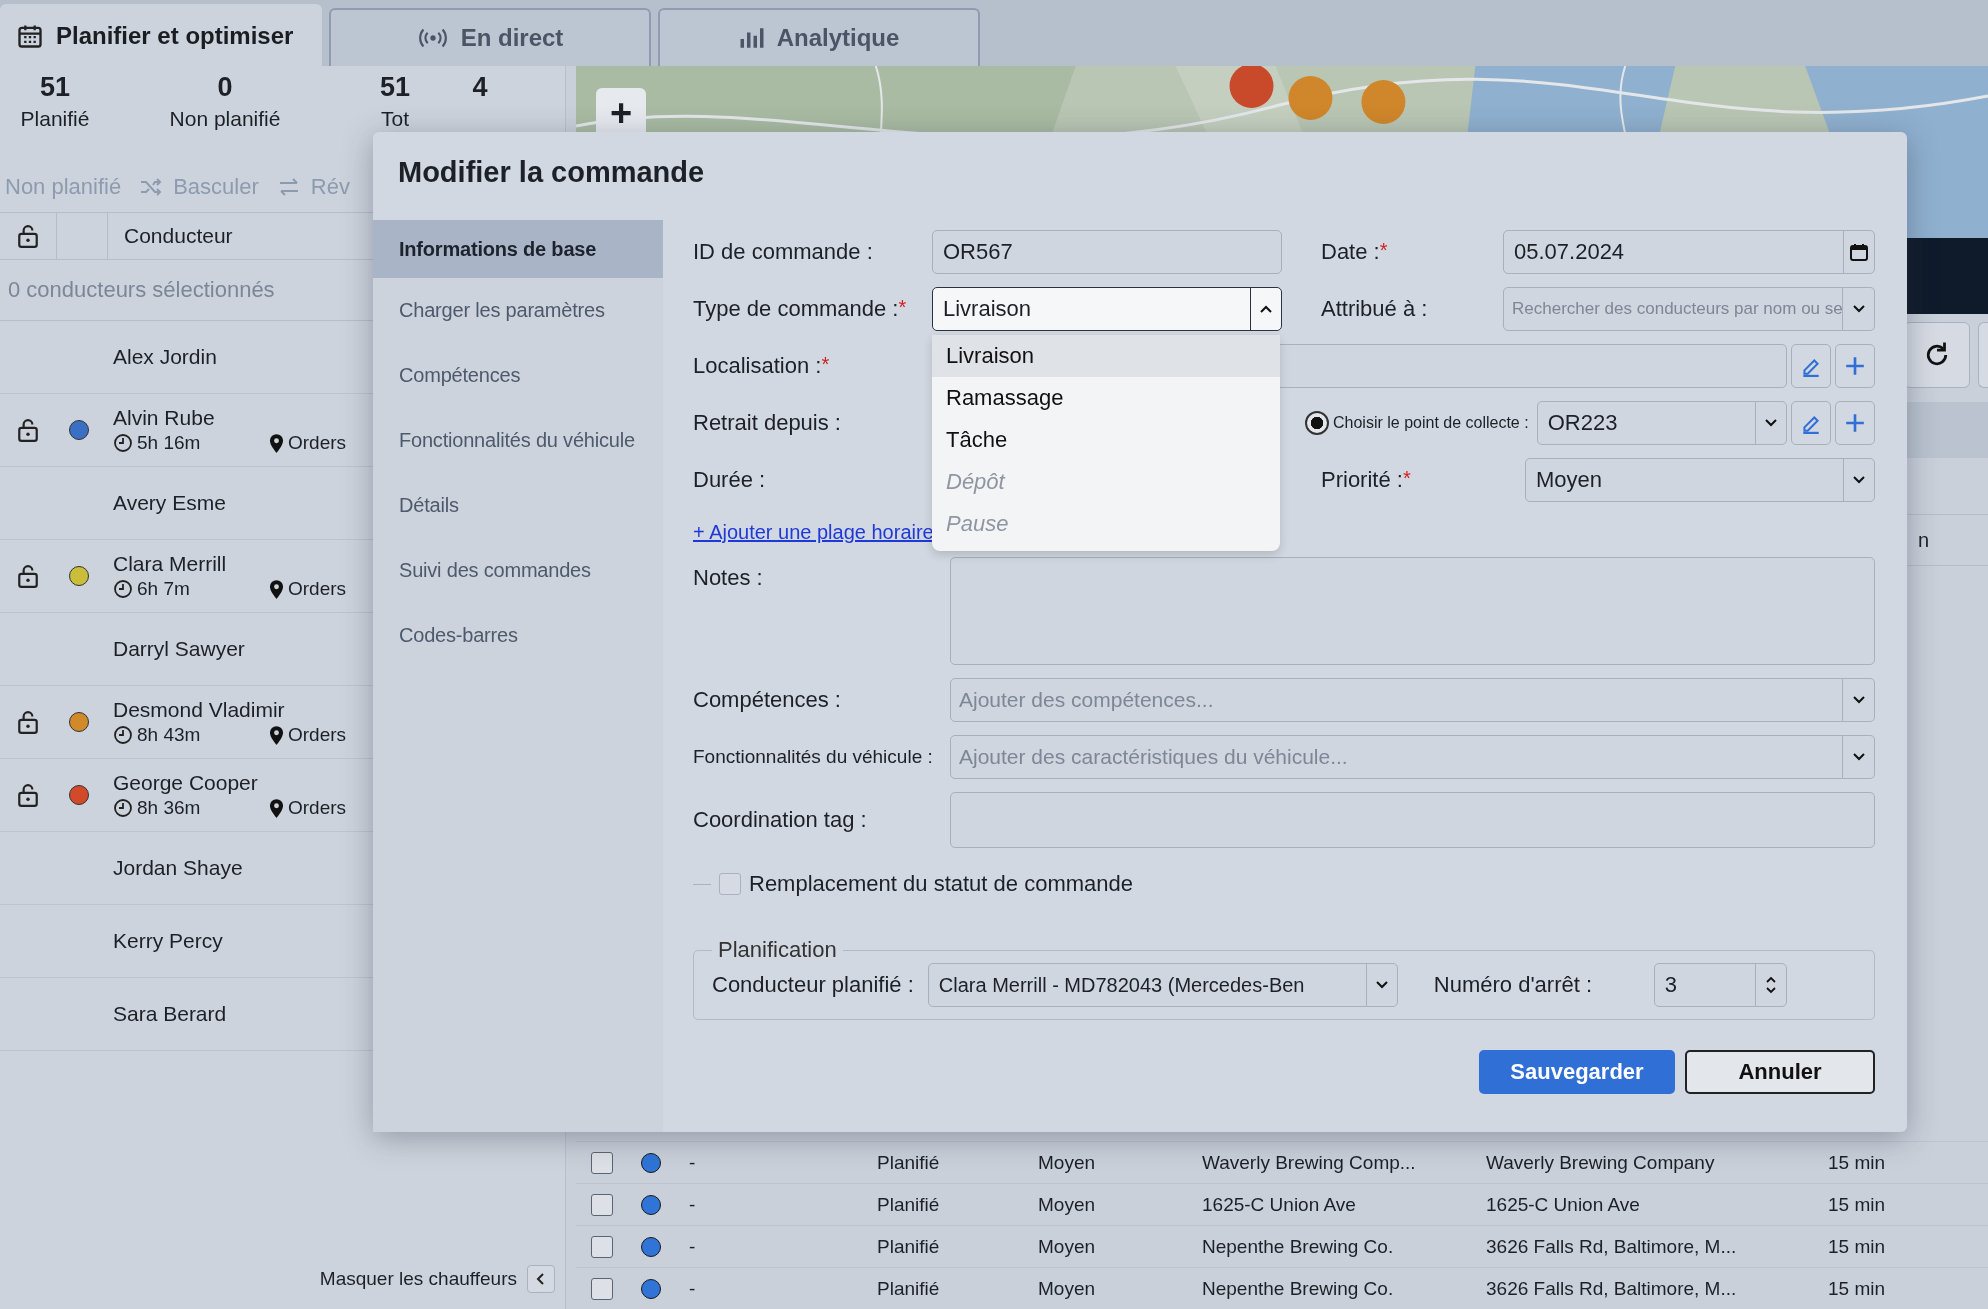 Image resolution: width=1988 pixels, height=1309 pixels. What do you see at coordinates (179, 649) in the screenshot?
I see `driver-name: Darryl Sawyer` at bounding box center [179, 649].